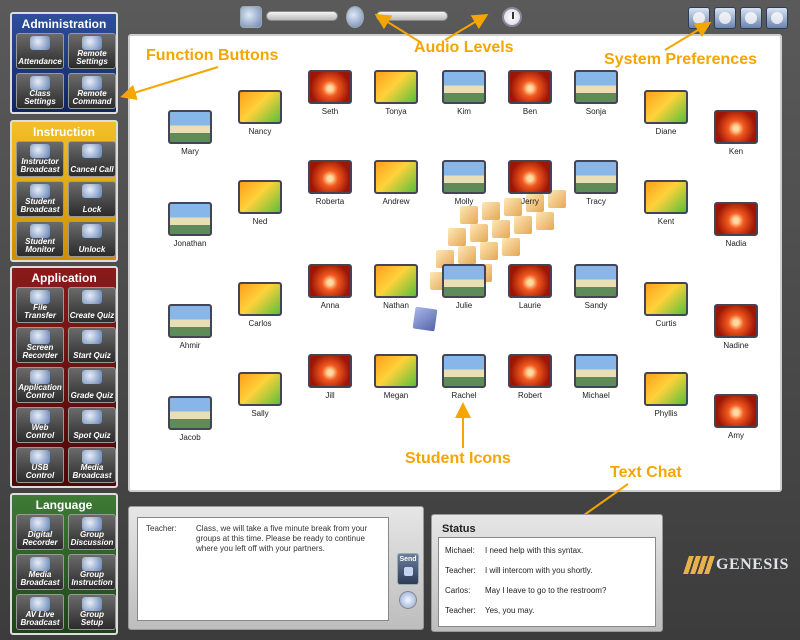 The width and height of the screenshot is (800, 640). I want to click on student-icon-kent: Kent, so click(666, 203).